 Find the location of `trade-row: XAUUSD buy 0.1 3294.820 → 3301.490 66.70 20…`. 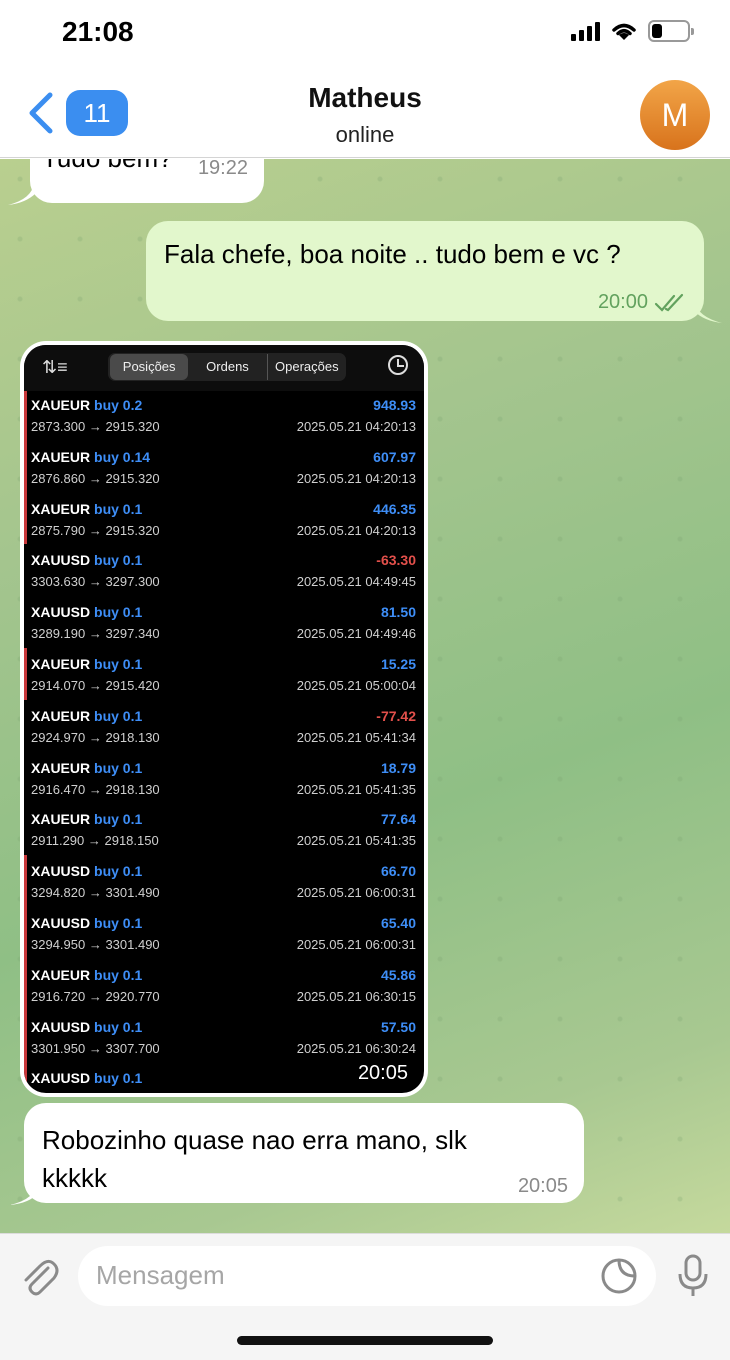

trade-row: XAUUSD buy 0.1 3294.820 → 3301.490 66.70 20… is located at coordinates (224, 881).